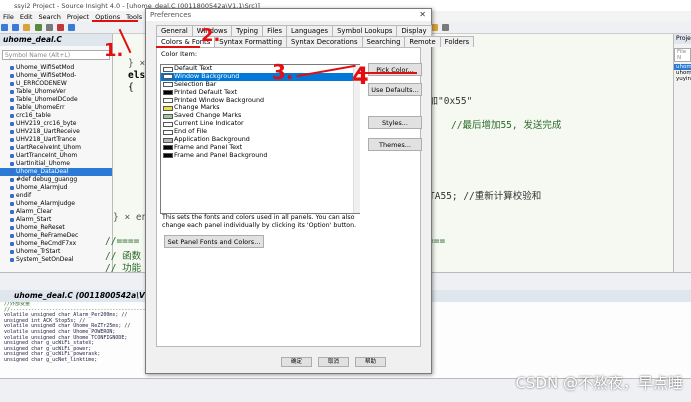  Describe the element at coordinates (208, 115) in the screenshot. I see `color-item-label: Saved Change Marks` at that location.